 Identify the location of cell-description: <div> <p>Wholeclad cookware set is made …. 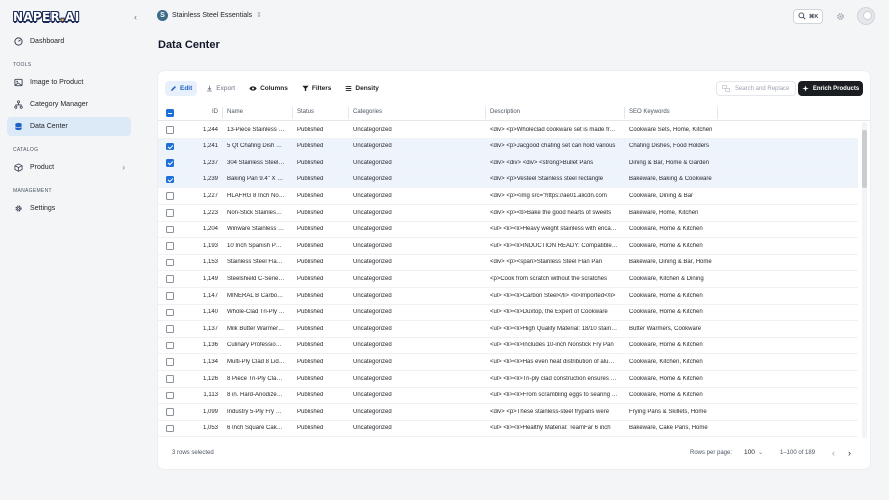
(554, 129).